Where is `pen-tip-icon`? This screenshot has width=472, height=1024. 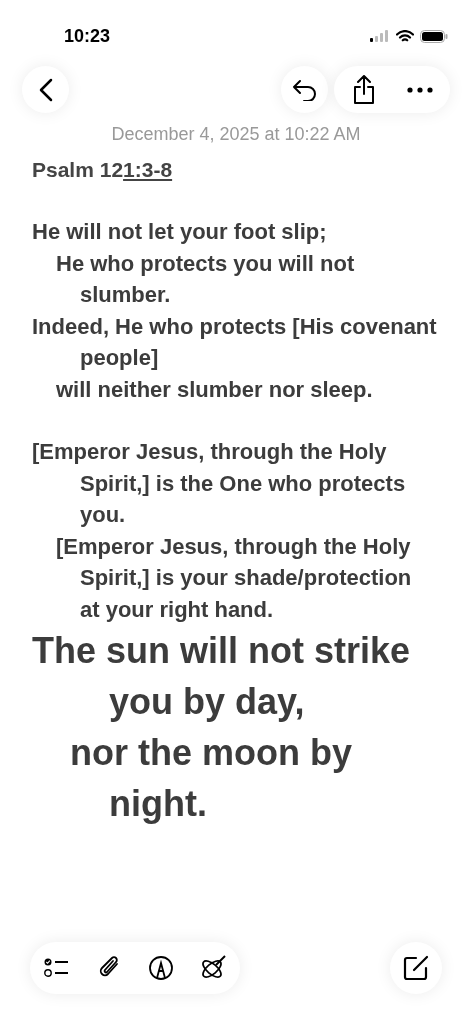 pen-tip-icon is located at coordinates (161, 968).